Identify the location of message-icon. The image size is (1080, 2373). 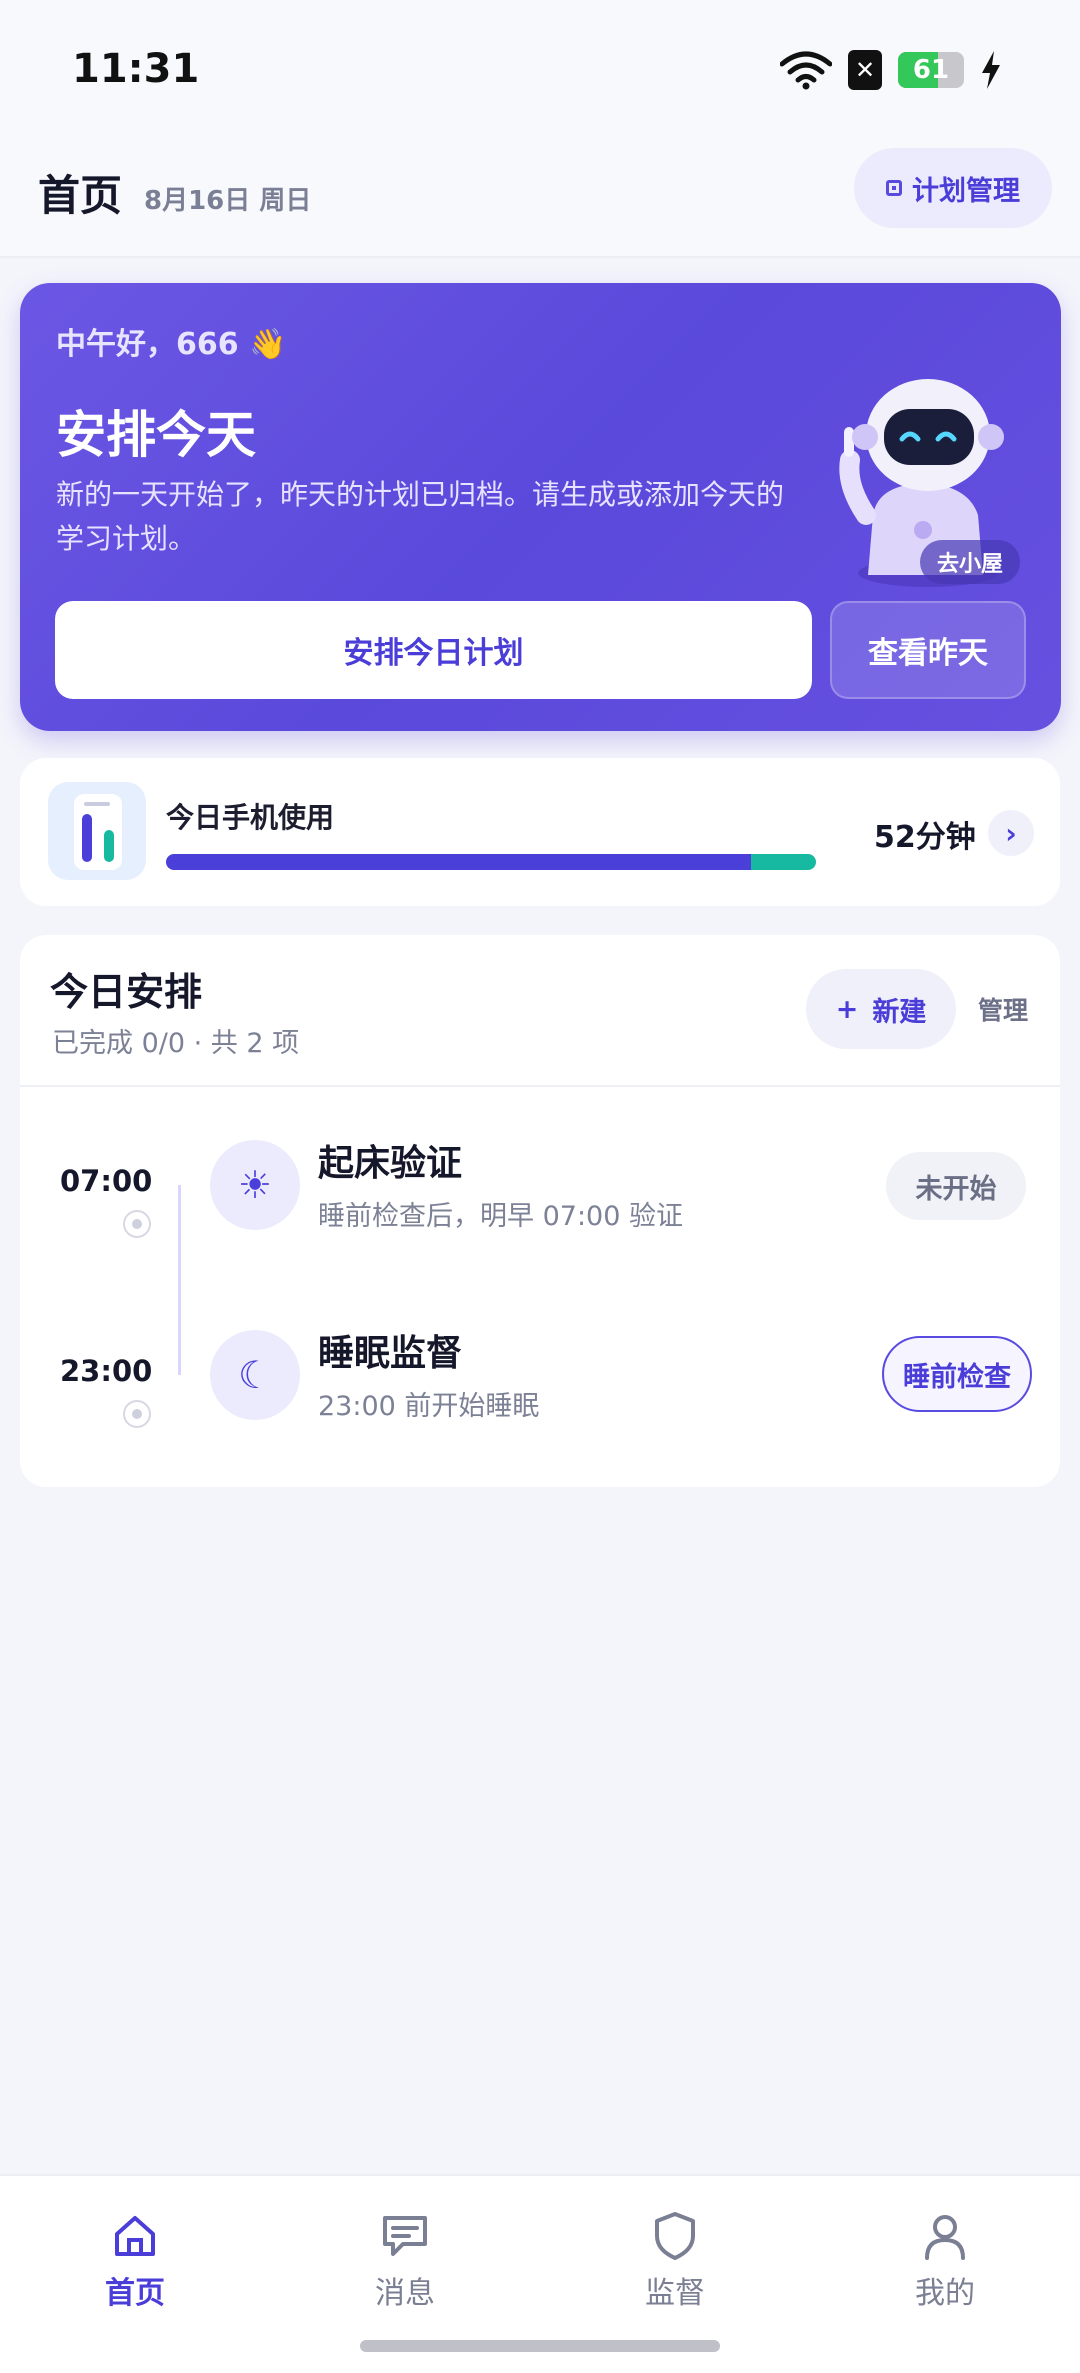
(405, 2236).